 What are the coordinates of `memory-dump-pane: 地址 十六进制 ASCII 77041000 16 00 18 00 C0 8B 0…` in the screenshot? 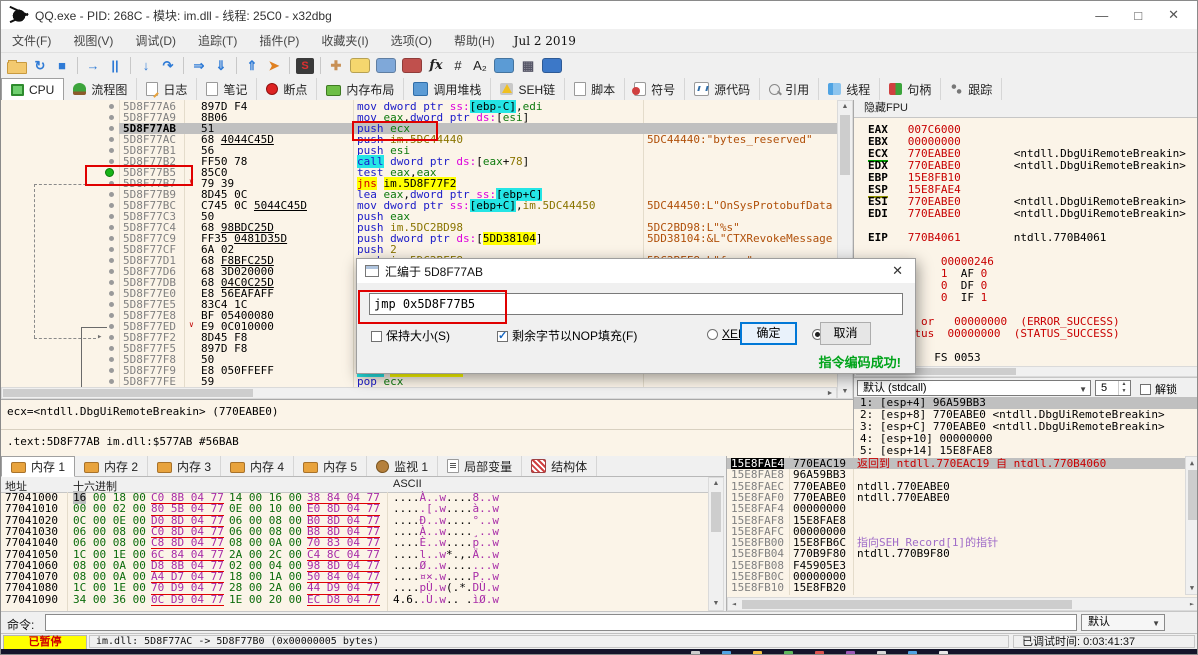 It's located at (362, 544).